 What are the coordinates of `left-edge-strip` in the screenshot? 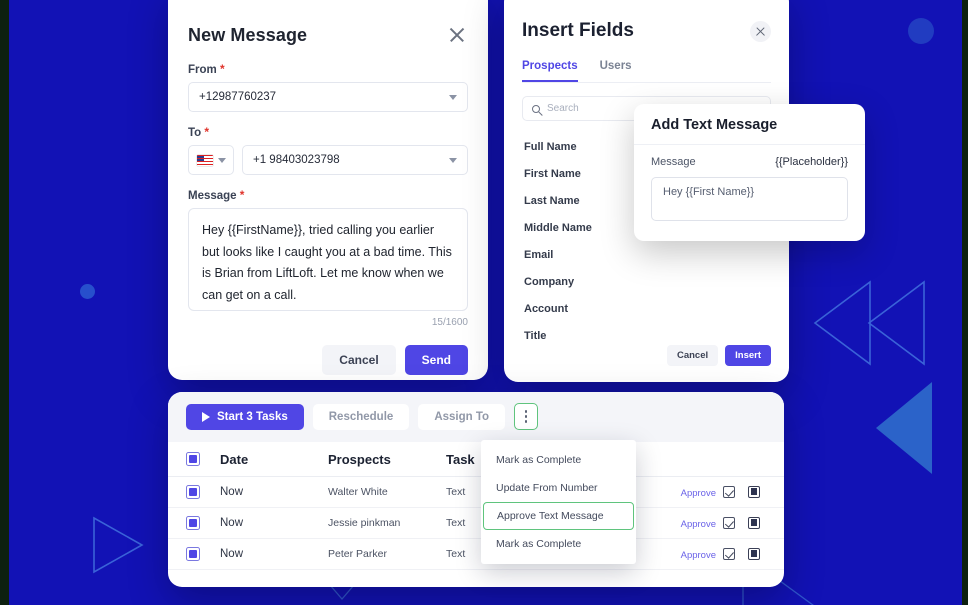 It's located at (4, 302).